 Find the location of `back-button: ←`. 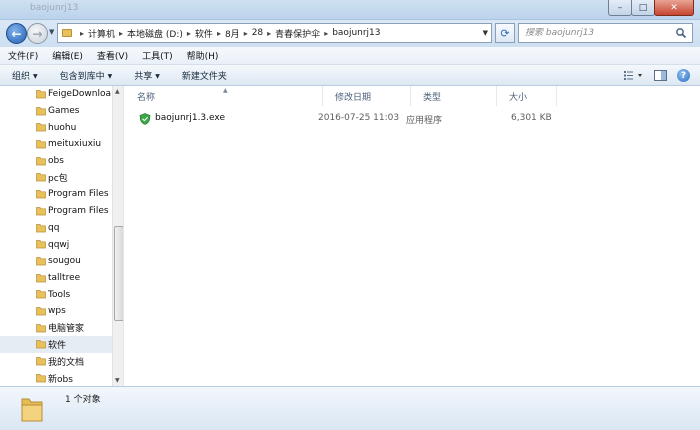

back-button: ← is located at coordinates (16, 33).